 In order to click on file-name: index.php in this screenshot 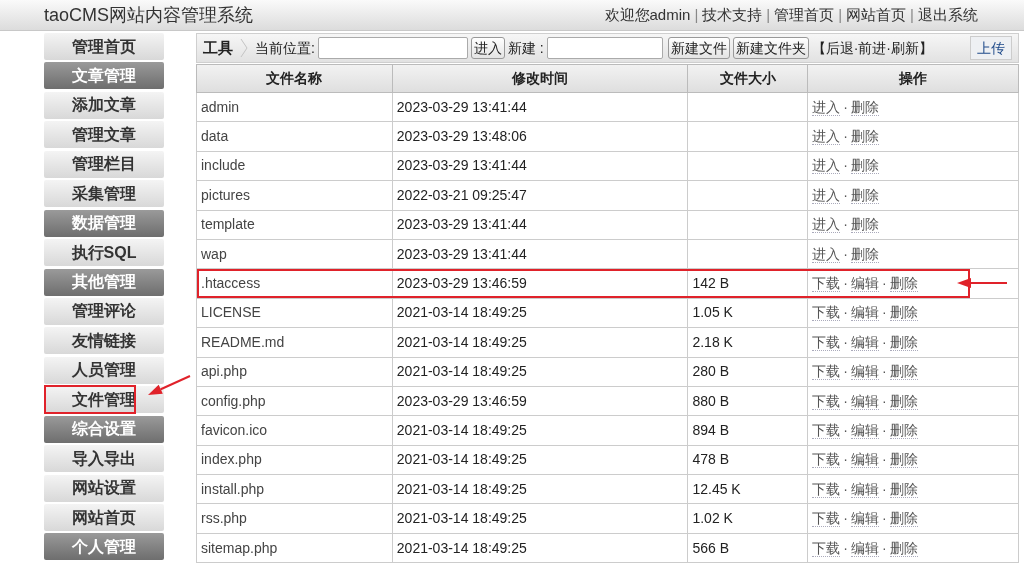, I will do `click(231, 459)`.